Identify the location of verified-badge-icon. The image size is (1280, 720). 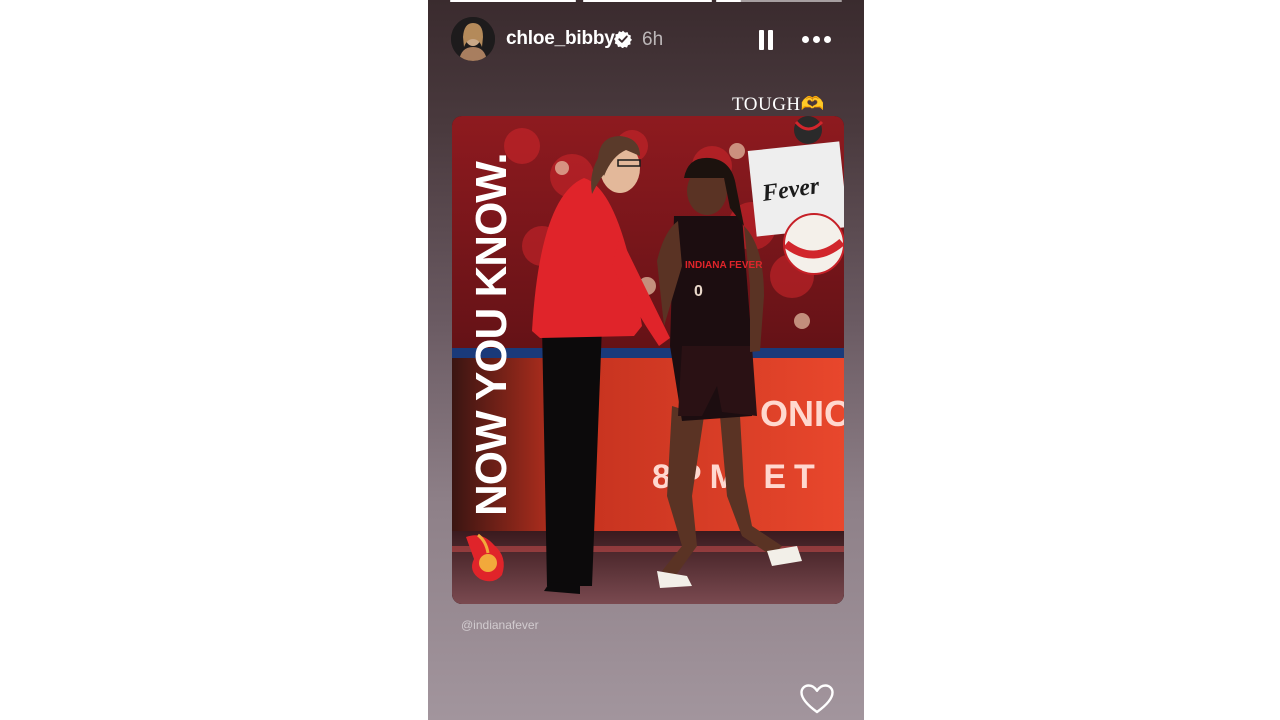
(623, 39).